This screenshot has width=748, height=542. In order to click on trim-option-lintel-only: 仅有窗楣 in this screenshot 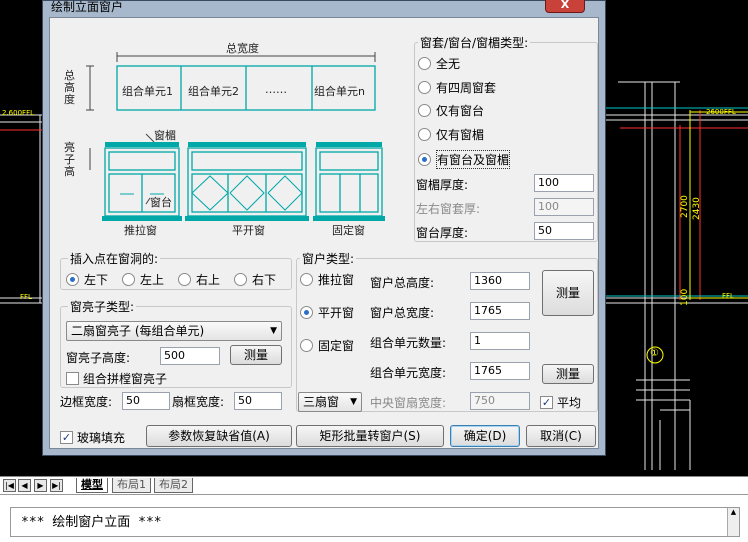, I will do `click(451, 134)`.